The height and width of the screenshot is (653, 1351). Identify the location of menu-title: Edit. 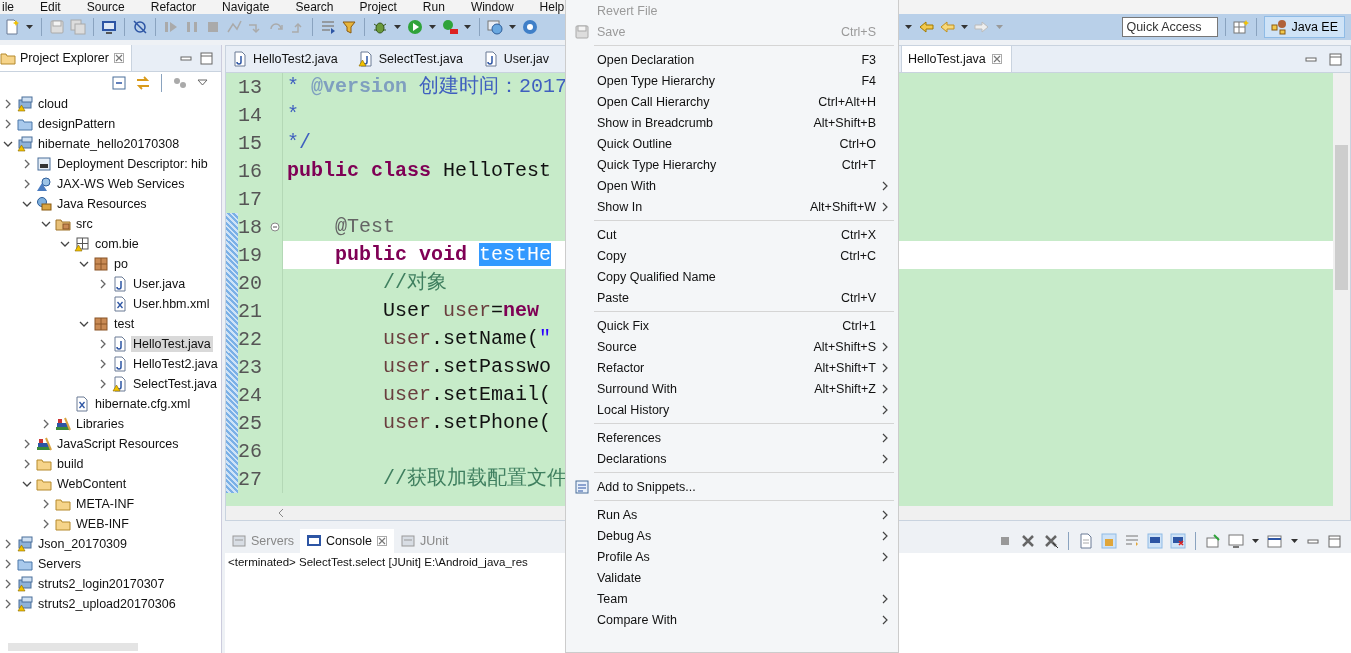
(50, 7).